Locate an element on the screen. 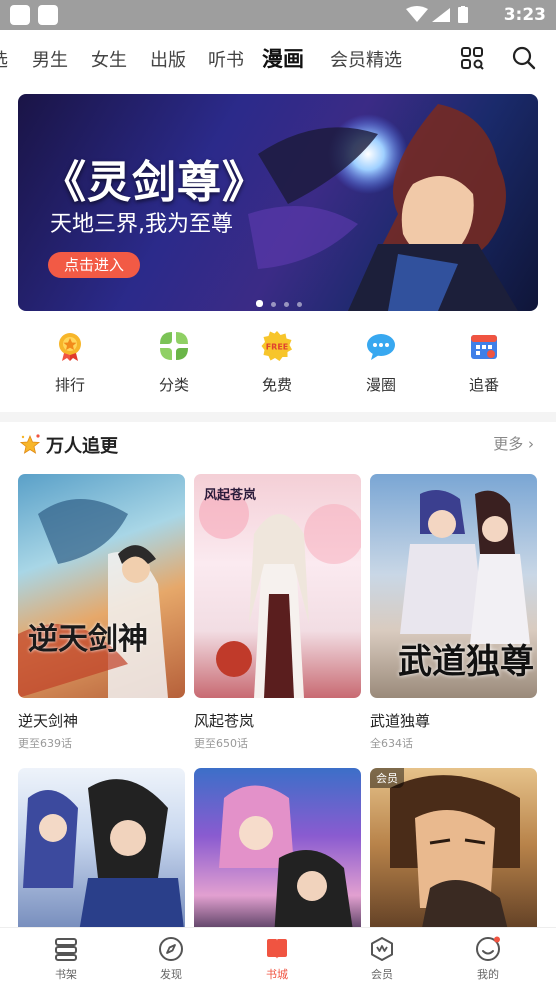 Image resolution: width=556 pixels, height=990 pixels. comic-title: 武道独尊 is located at coordinates (400, 720).